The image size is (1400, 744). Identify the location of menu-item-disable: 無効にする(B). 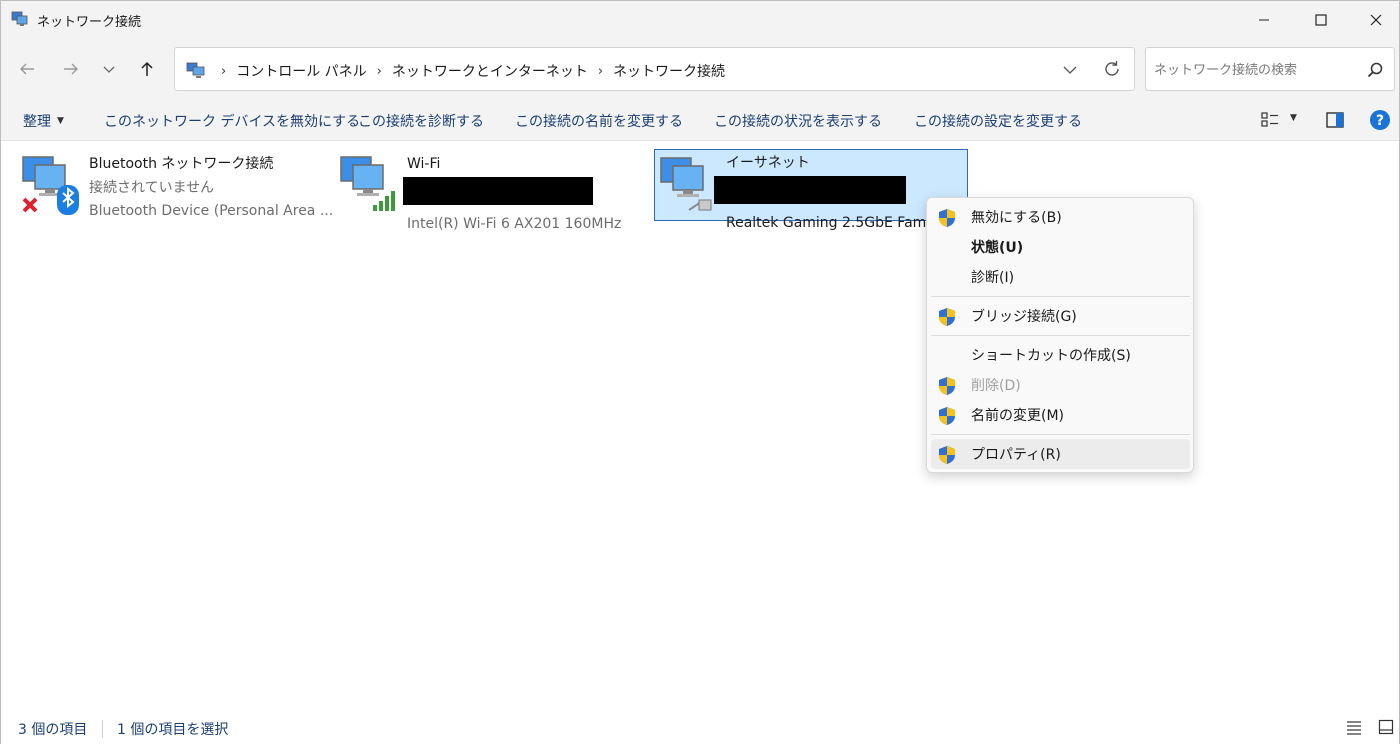
(1060, 217).